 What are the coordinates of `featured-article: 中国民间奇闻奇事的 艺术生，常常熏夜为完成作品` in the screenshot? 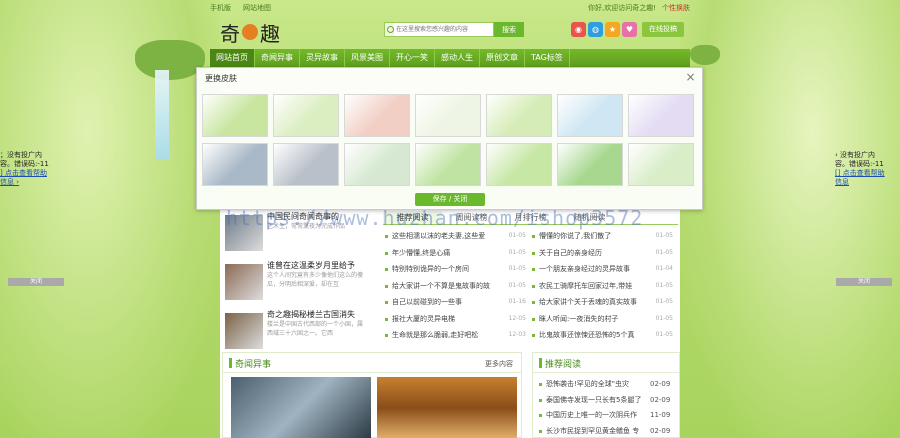 It's located at (298, 234).